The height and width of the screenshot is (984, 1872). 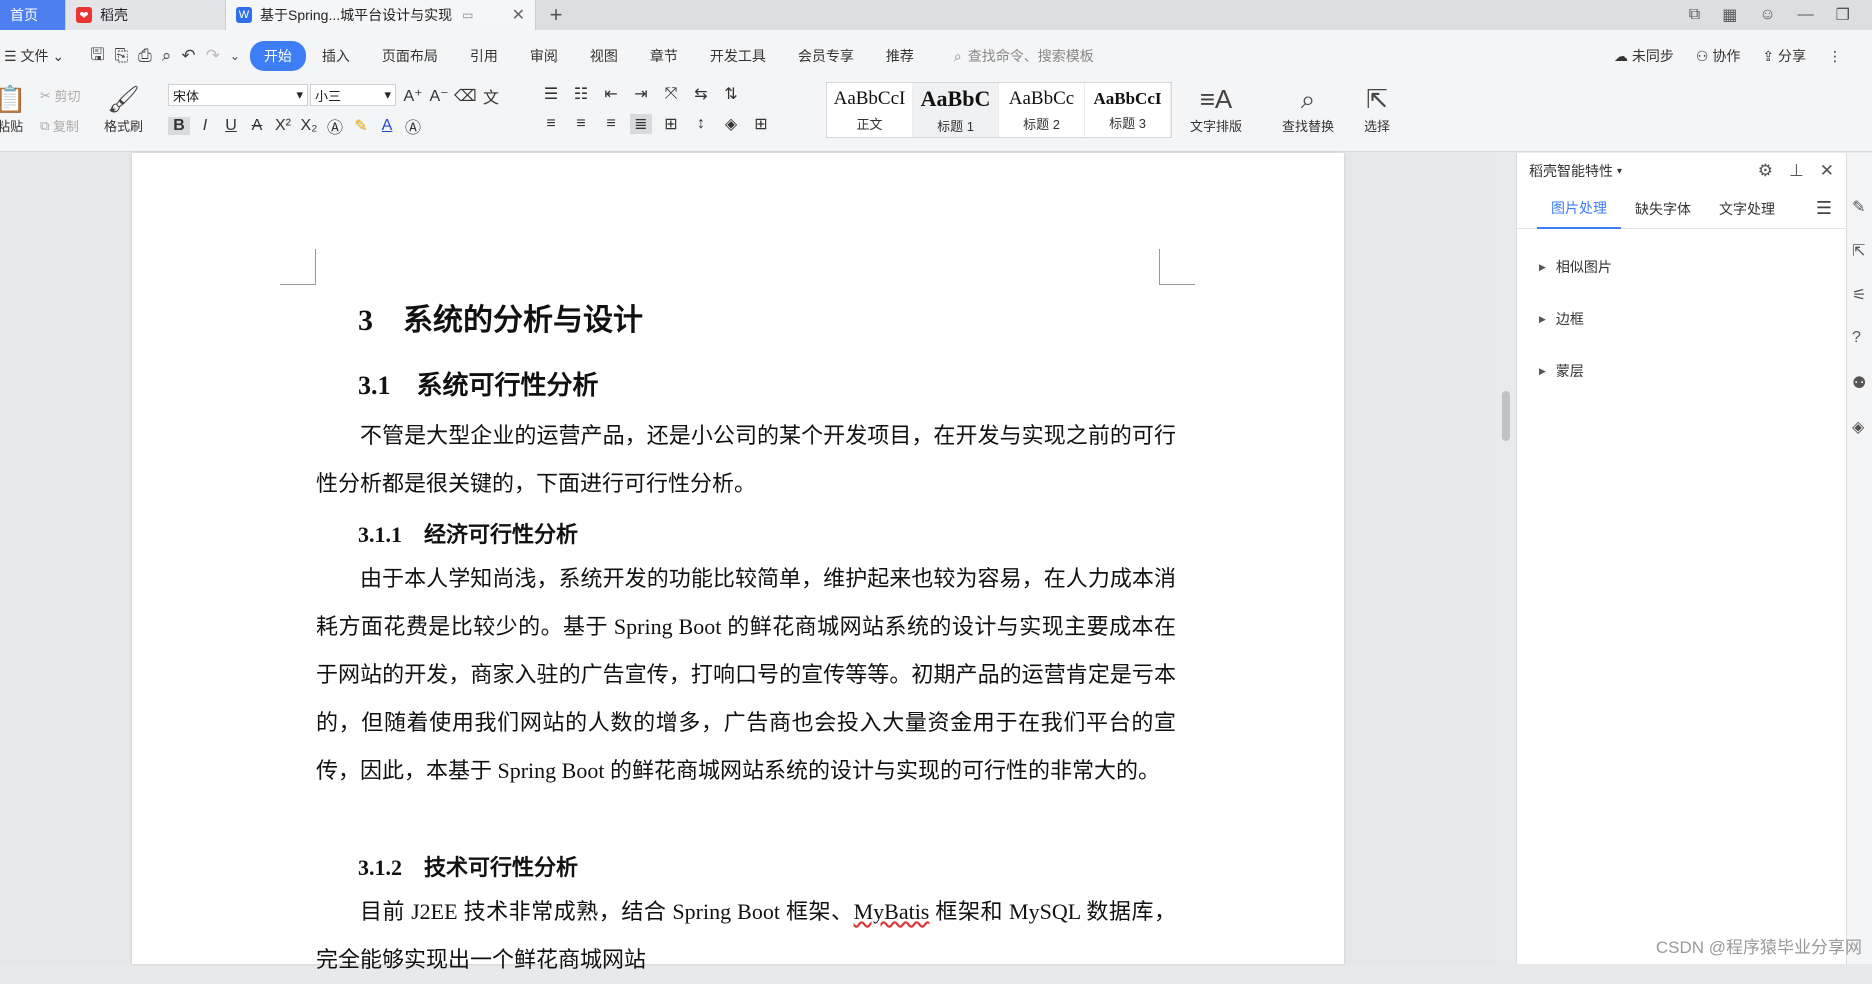 What do you see at coordinates (205, 126) in the screenshot?
I see `italic-icon: I` at bounding box center [205, 126].